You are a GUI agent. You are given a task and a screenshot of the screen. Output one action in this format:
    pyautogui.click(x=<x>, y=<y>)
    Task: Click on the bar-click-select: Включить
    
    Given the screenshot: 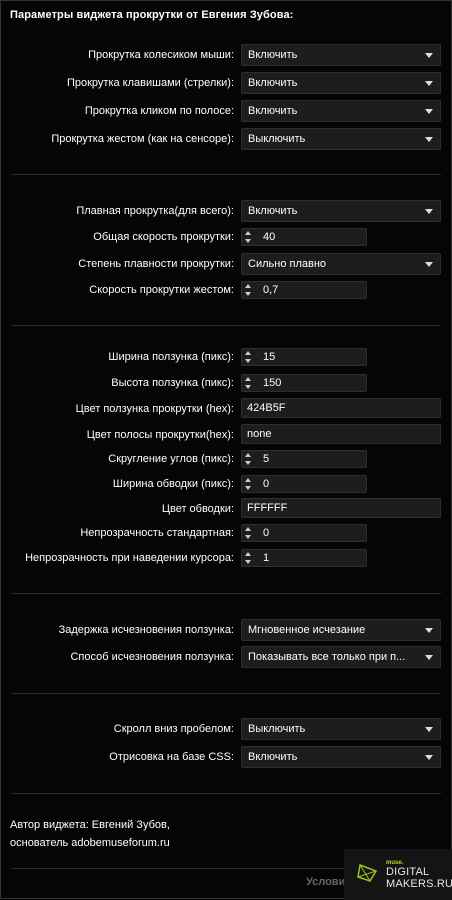 What is the action you would take?
    pyautogui.click(x=341, y=111)
    